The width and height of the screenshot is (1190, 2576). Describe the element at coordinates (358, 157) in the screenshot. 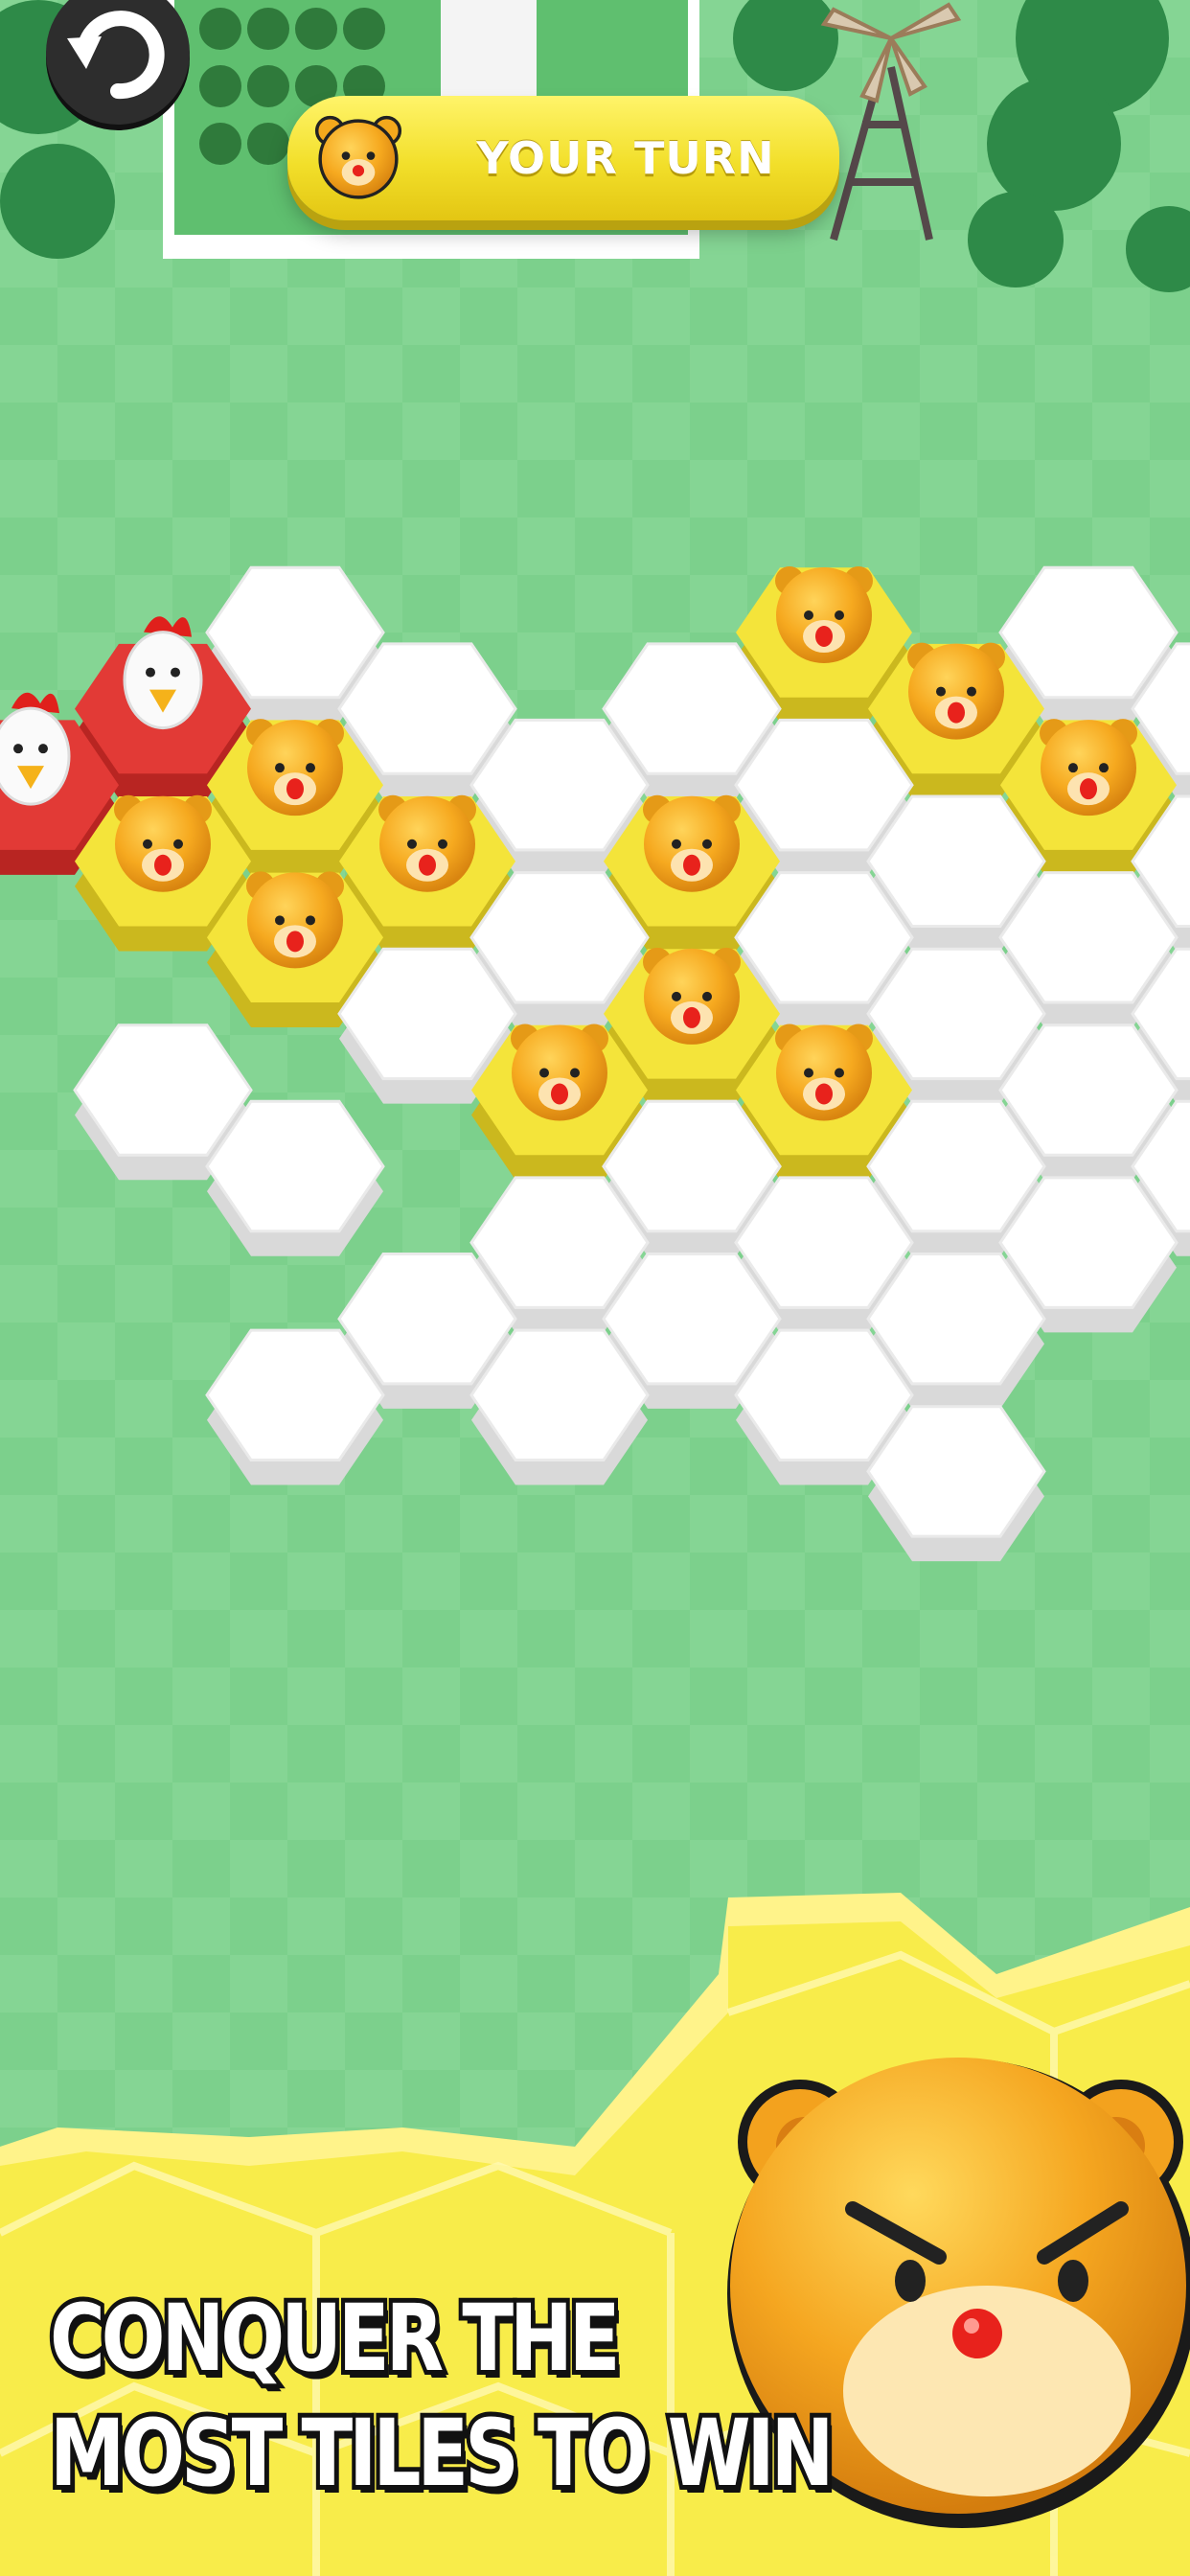

I see `player-bear-avatar` at that location.